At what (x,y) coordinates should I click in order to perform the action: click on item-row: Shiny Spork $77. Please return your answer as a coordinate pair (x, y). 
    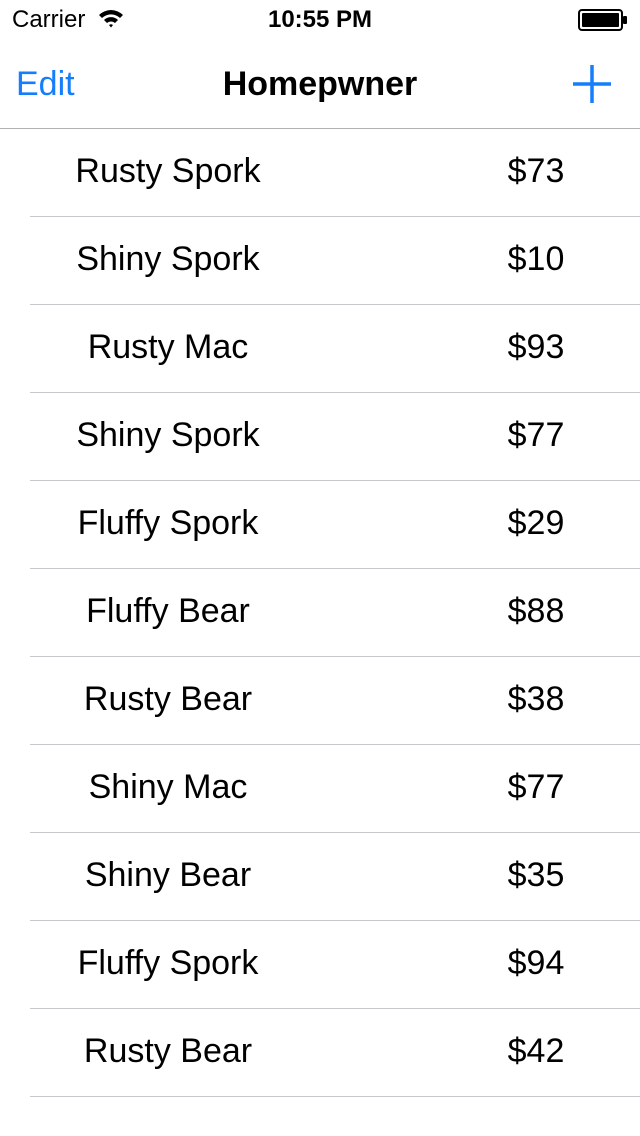
    Looking at the image, I should click on (335, 437).